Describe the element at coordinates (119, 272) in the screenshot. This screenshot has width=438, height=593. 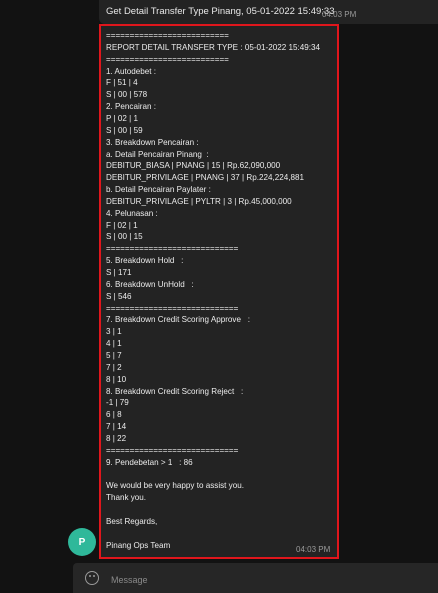
I see `report-line: S | 171` at that location.